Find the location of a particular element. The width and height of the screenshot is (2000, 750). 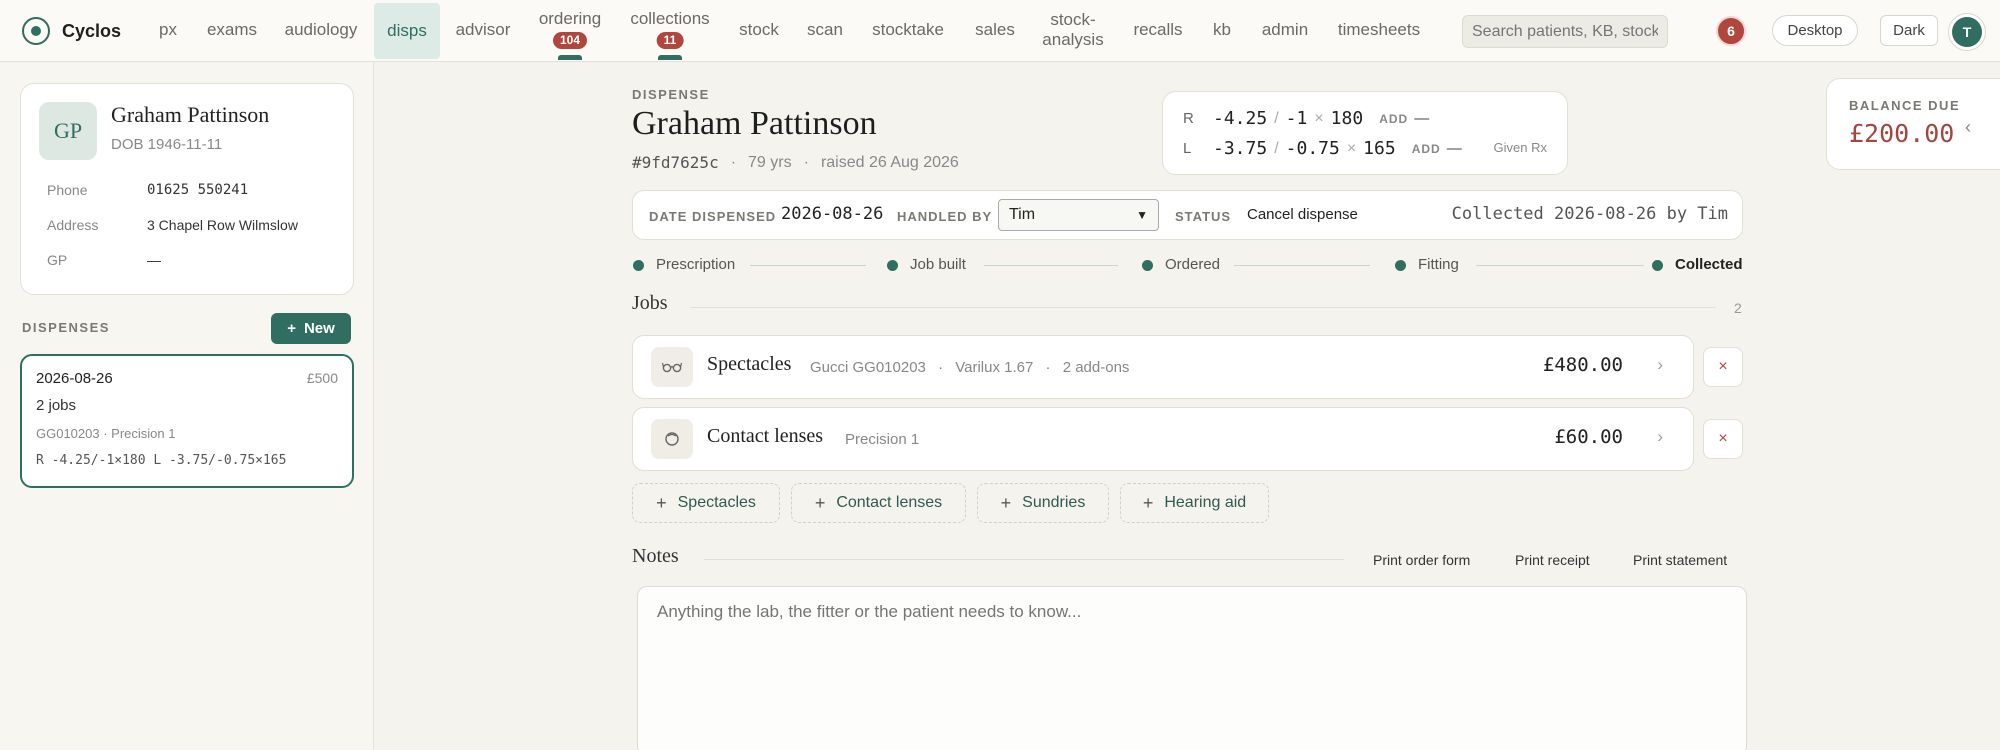

handled-by-value: Tim is located at coordinates (1022, 214).